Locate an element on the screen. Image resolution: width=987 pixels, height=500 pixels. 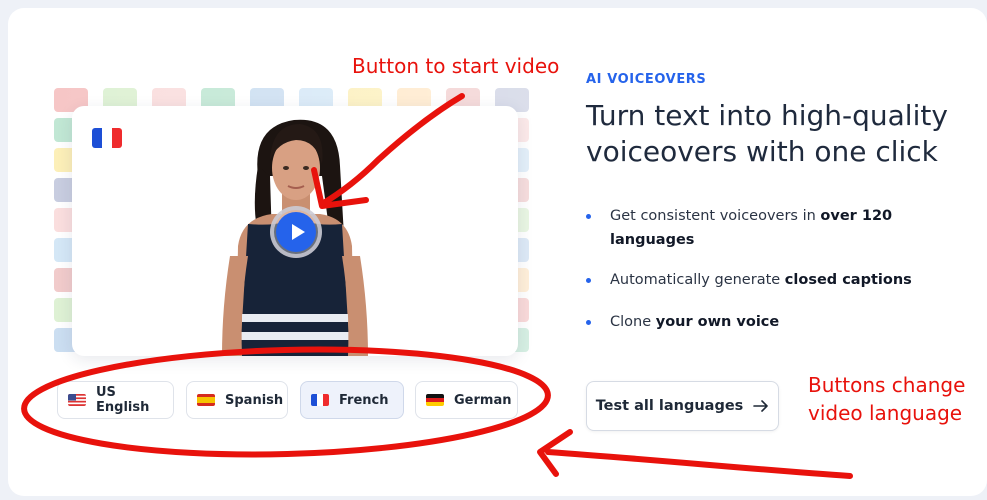
annotation-lang-note-line1: Buttons change is located at coordinates (887, 385).